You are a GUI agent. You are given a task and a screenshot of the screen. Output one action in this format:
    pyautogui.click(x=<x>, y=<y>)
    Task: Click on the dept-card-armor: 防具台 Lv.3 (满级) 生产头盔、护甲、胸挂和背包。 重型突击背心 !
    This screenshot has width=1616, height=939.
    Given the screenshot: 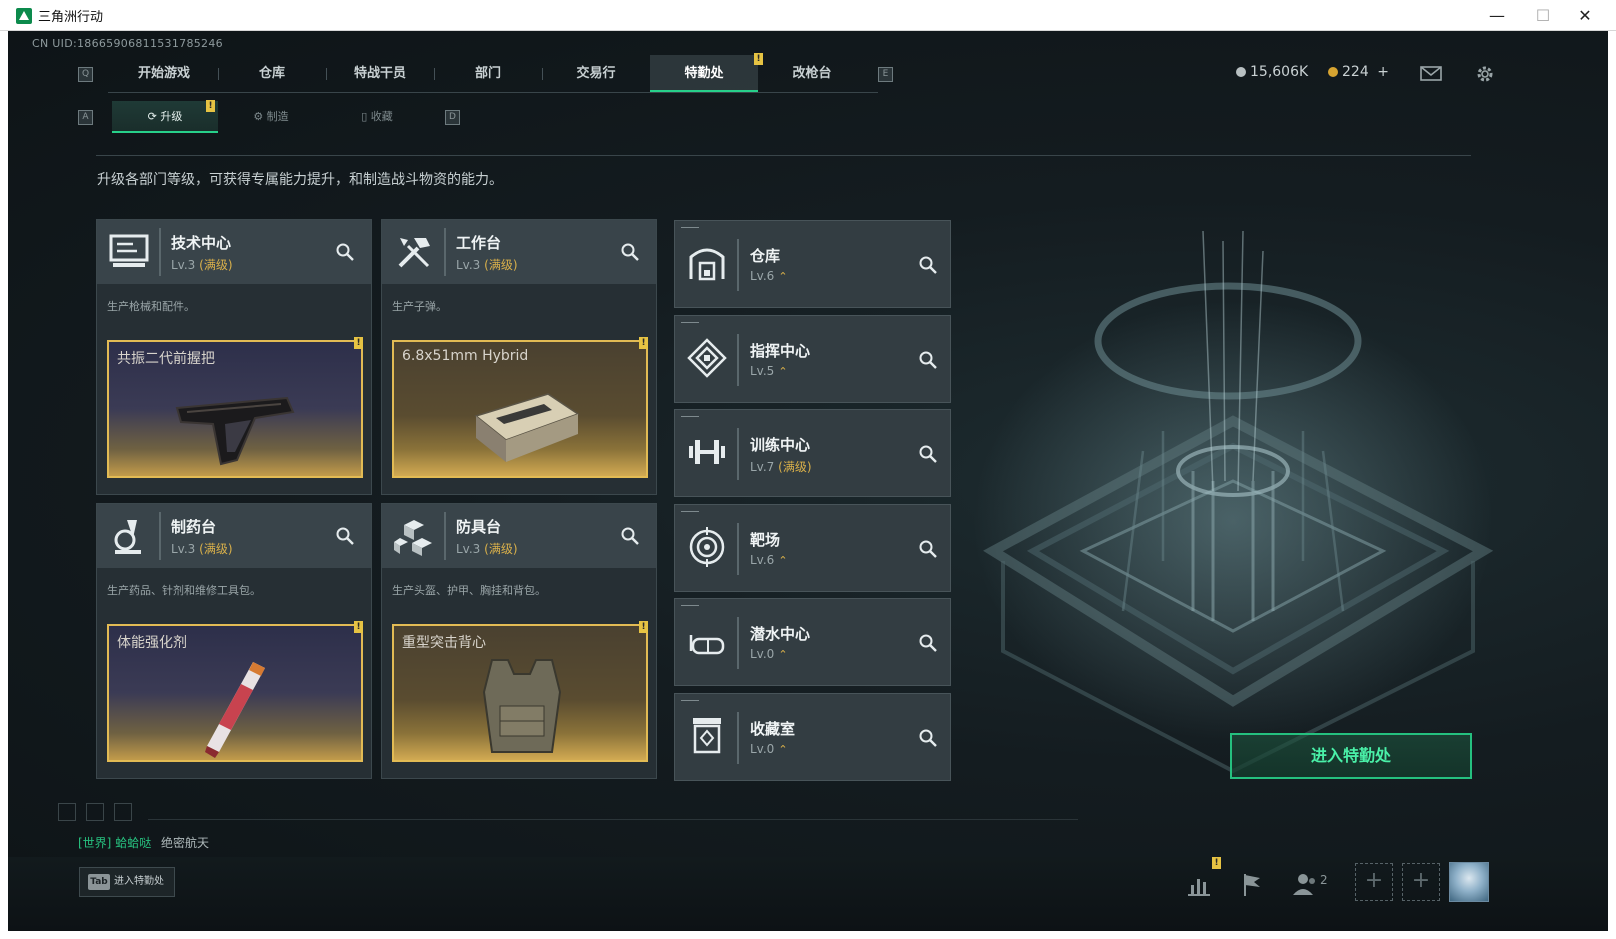 What is the action you would take?
    pyautogui.click(x=519, y=641)
    